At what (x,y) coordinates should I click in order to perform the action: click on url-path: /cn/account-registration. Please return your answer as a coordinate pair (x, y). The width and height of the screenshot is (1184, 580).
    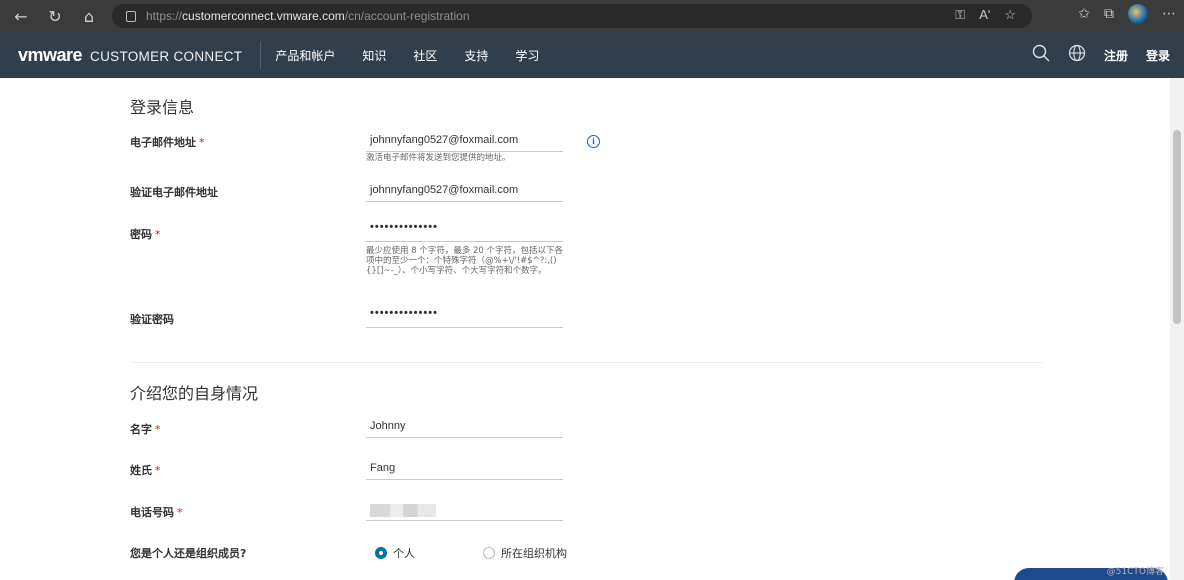
    Looking at the image, I should click on (407, 16).